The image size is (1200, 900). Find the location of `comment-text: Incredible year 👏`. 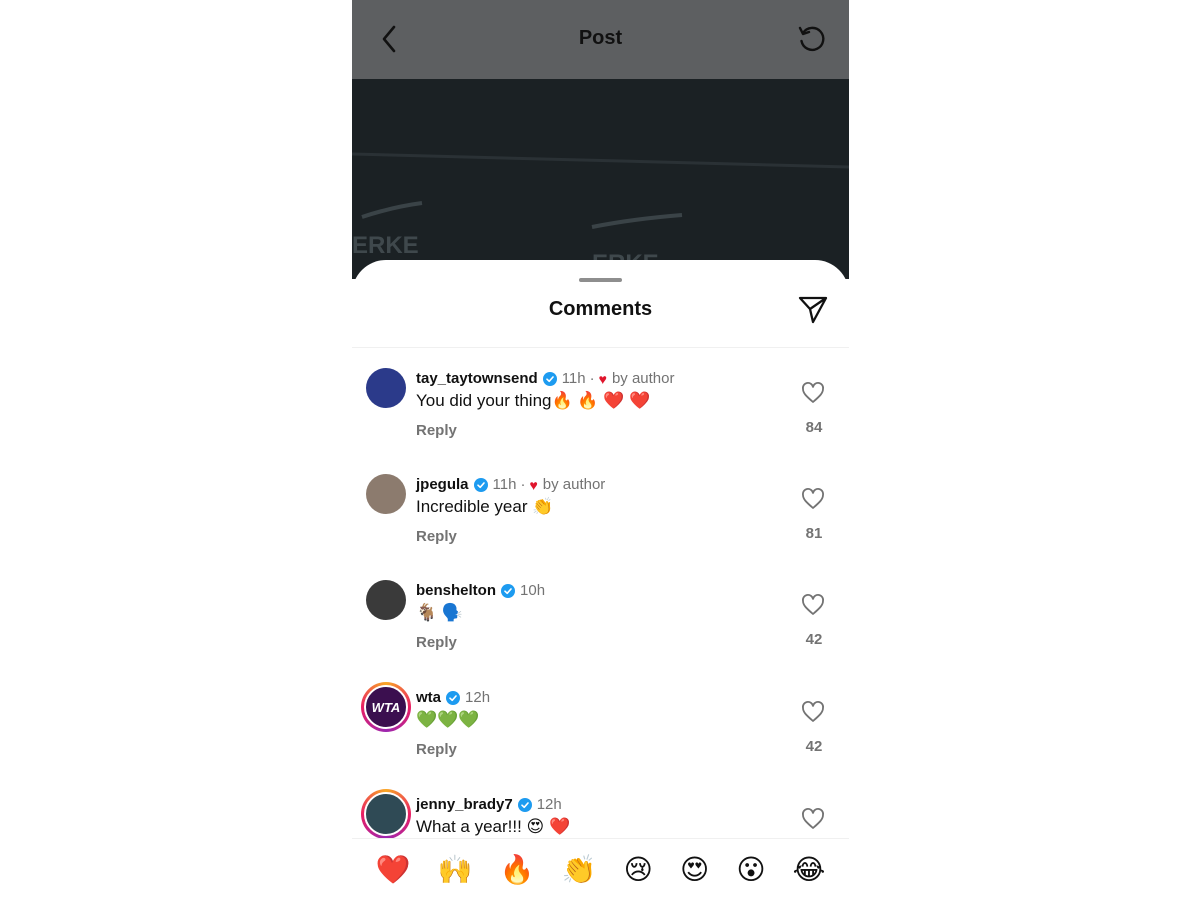

comment-text: Incredible year 👏 is located at coordinates (485, 506).